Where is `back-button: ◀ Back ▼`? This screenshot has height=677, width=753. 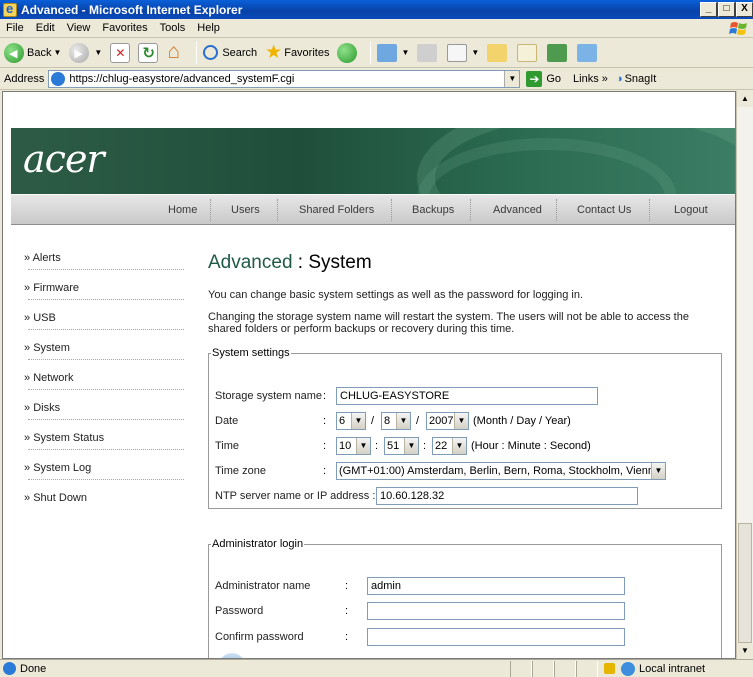
back-button: ◀ Back ▼ is located at coordinates (32, 53).